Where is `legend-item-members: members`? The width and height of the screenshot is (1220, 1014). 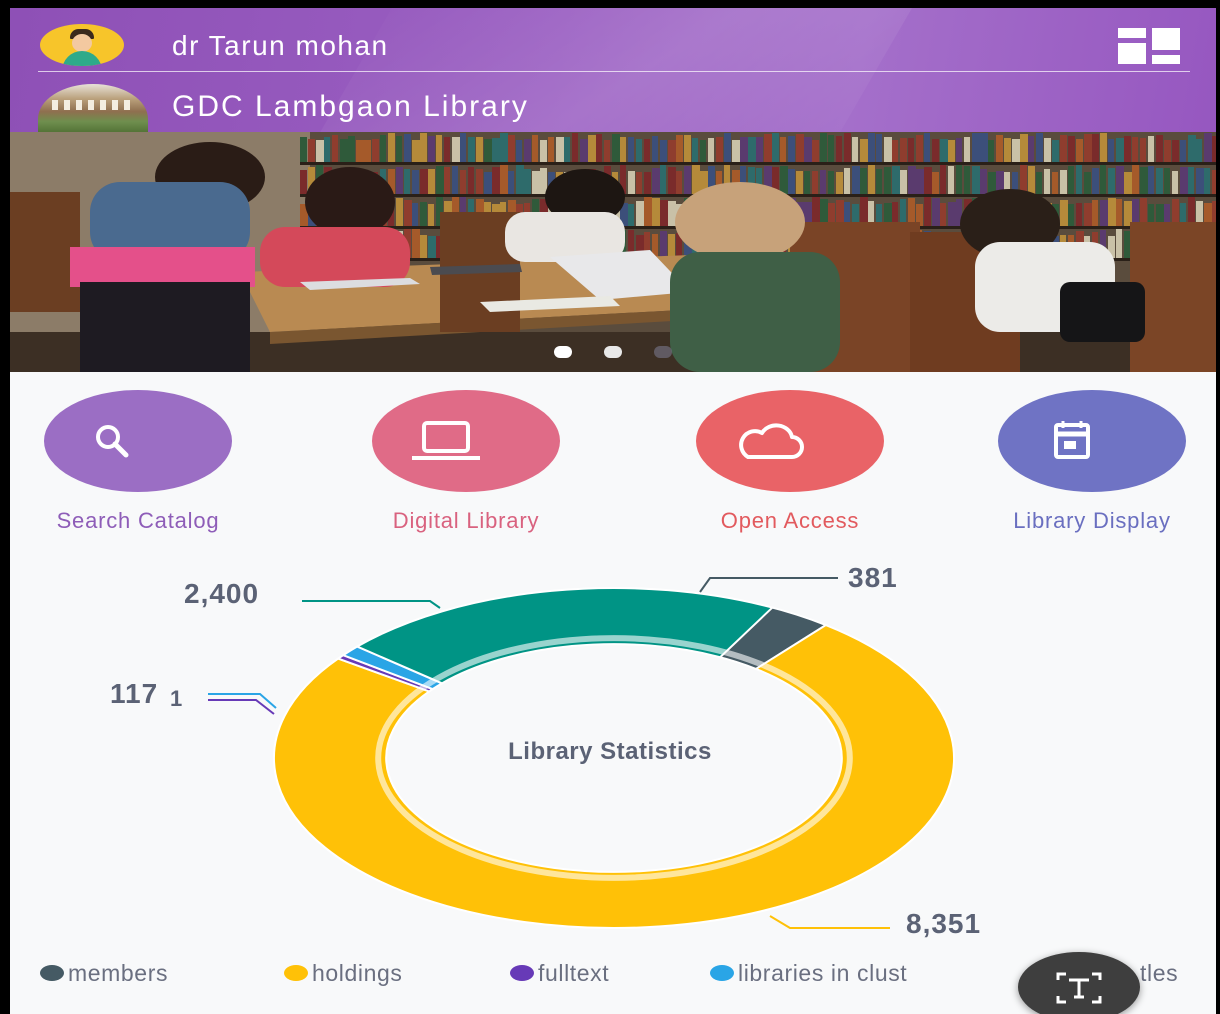
legend-item-members: members is located at coordinates (104, 973).